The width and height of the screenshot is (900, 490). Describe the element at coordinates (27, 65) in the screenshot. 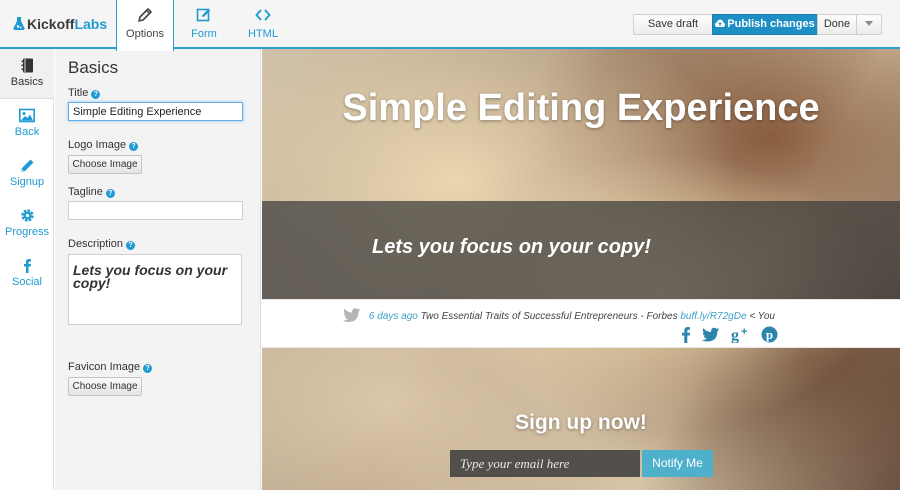

I see `notebook-icon` at that location.